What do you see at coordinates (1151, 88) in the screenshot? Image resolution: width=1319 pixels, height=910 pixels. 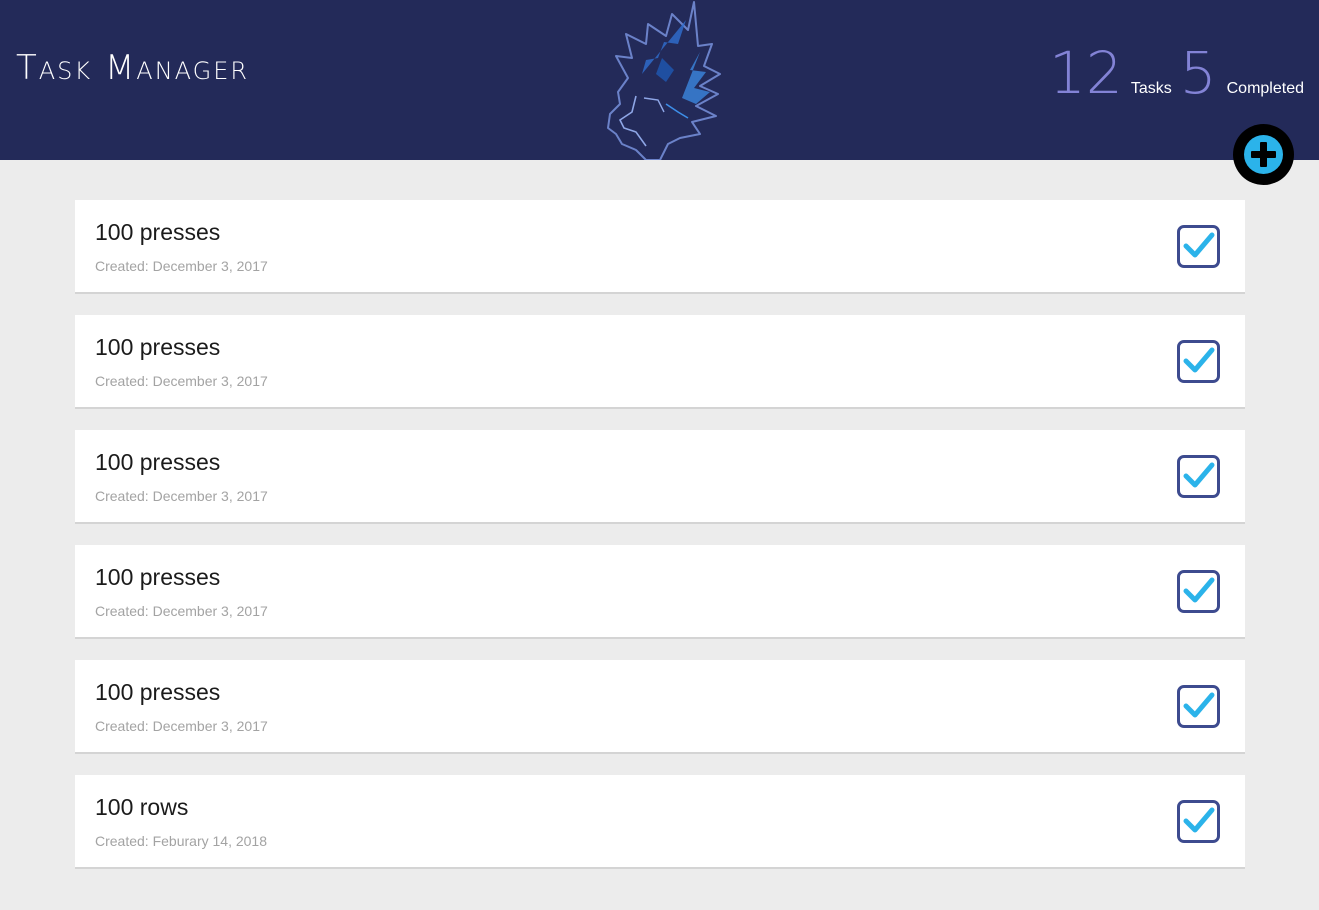 I see `tasks-label: Tasks` at bounding box center [1151, 88].